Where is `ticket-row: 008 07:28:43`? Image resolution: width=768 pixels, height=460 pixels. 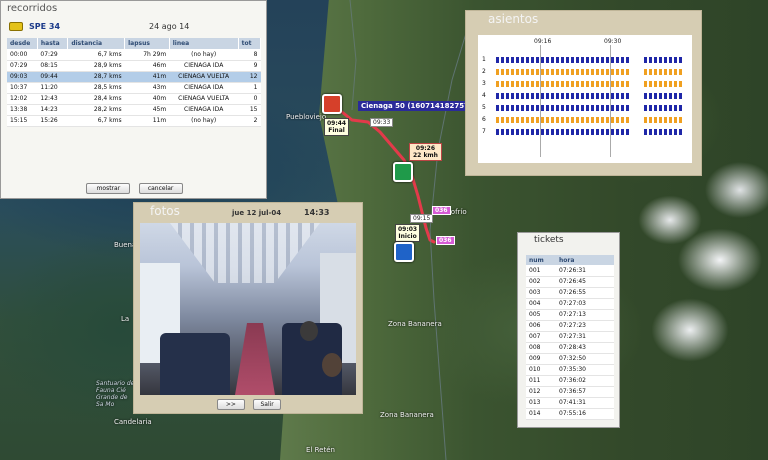 ticket-row: 008 07:28:43 is located at coordinates (570, 348).